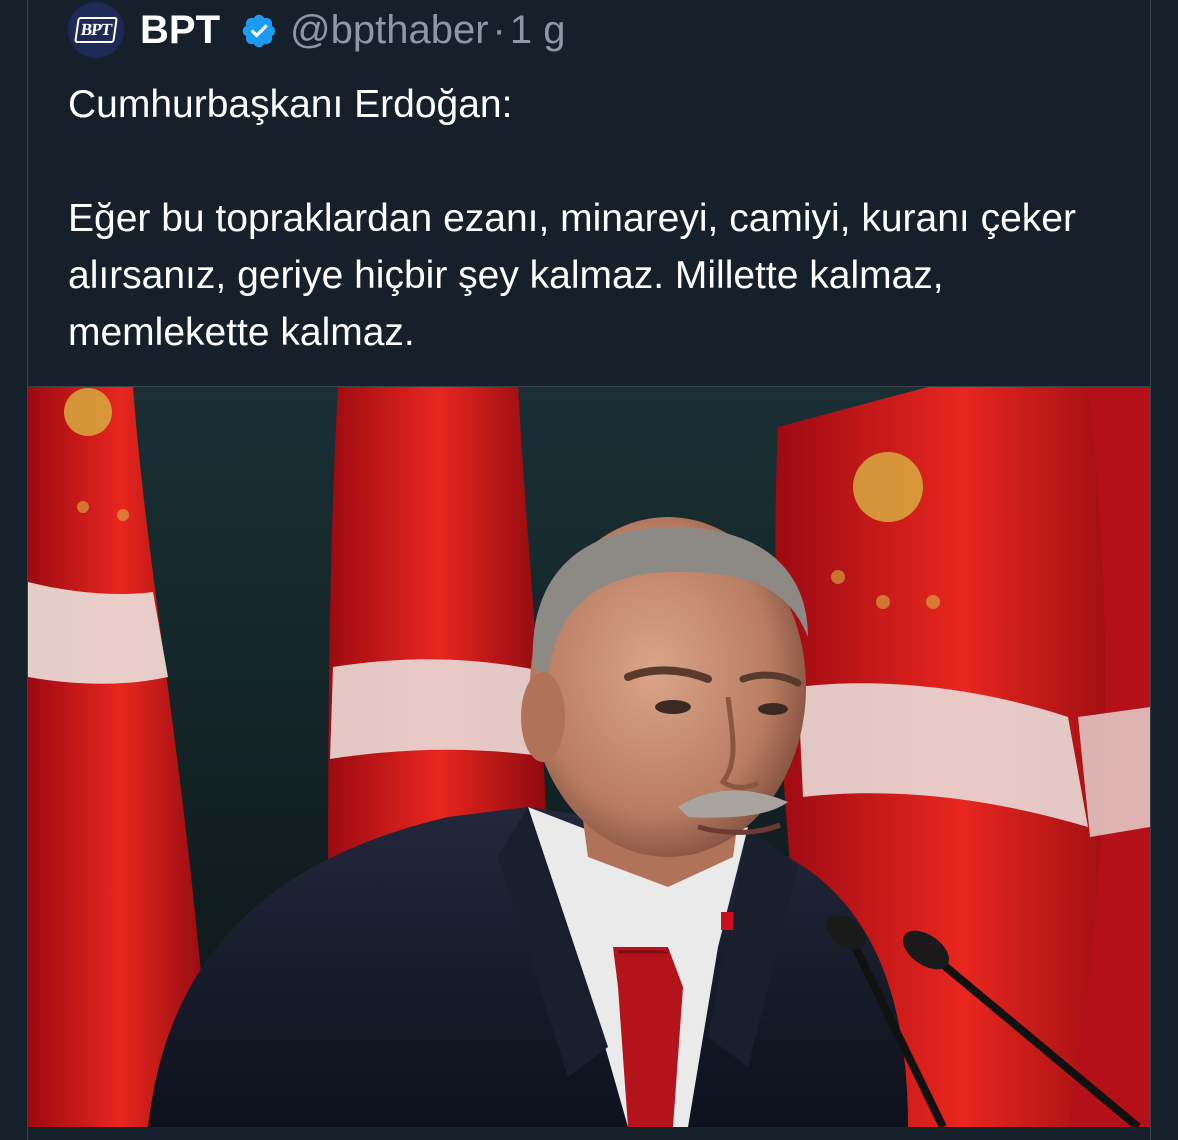 The height and width of the screenshot is (1140, 1178). I want to click on tweet-timestamp: 1 g, so click(538, 30).